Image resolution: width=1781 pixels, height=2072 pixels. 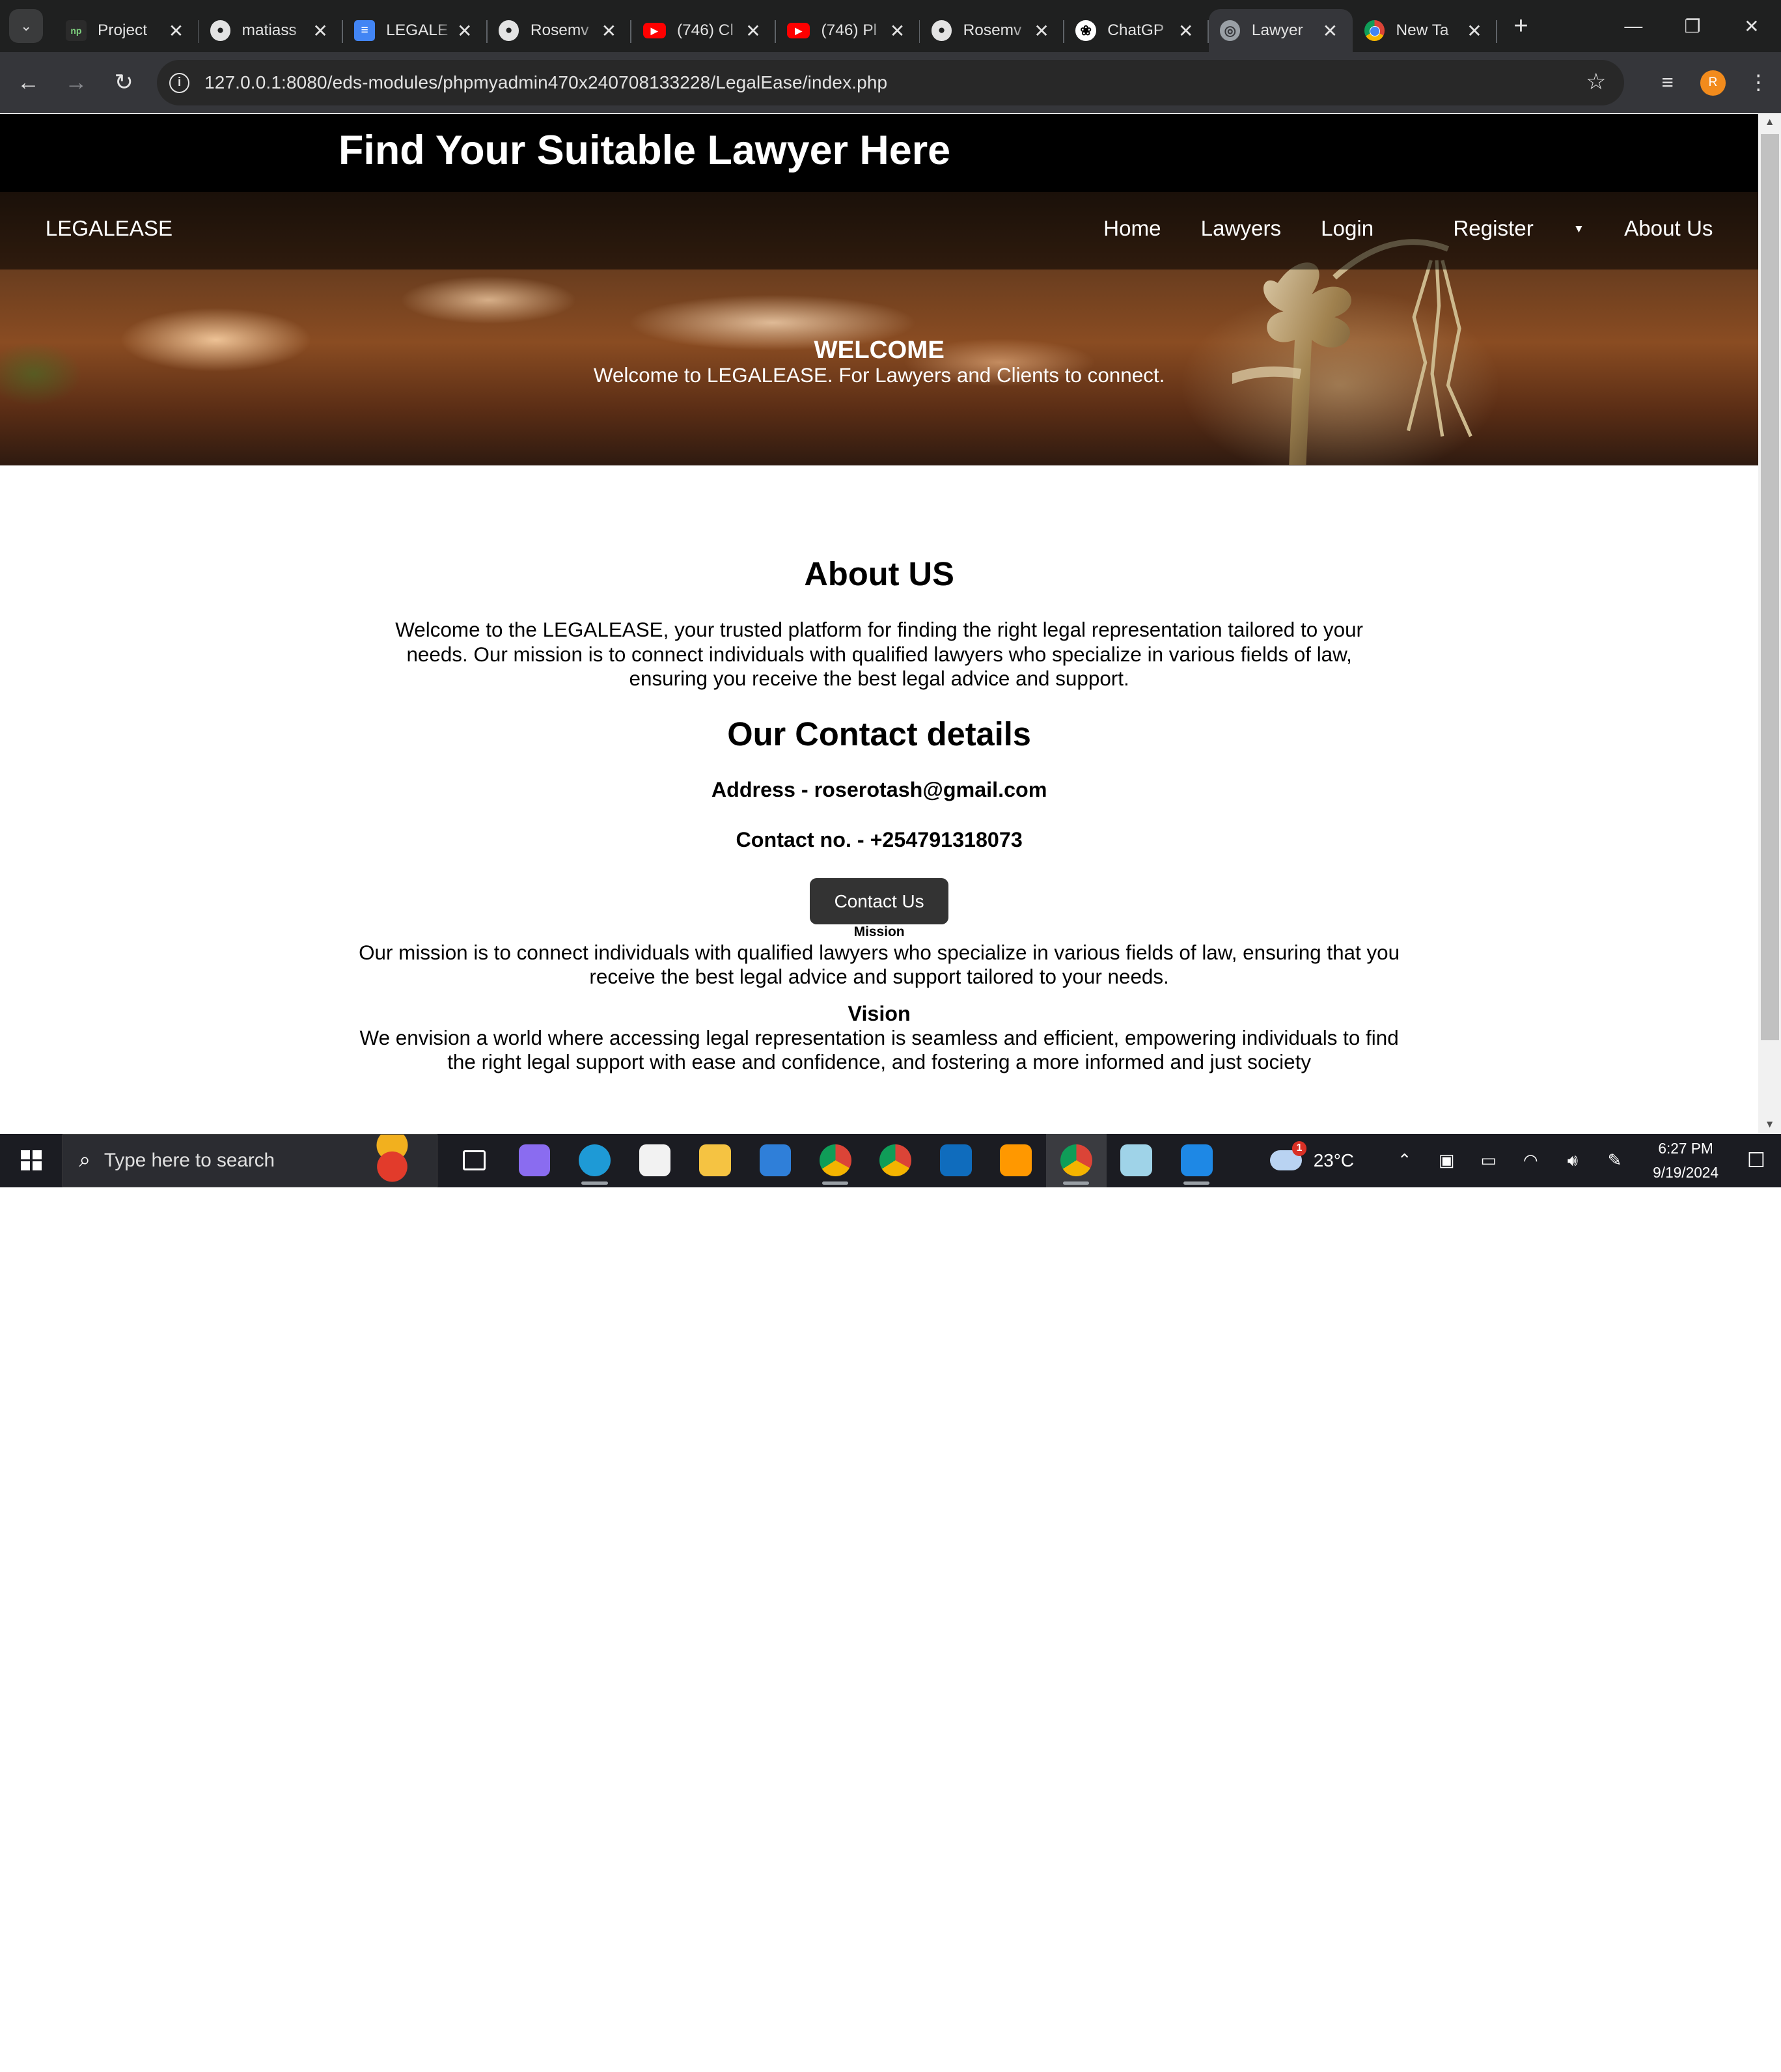 I want to click on contact-us-button: Contact Us, so click(x=879, y=901).